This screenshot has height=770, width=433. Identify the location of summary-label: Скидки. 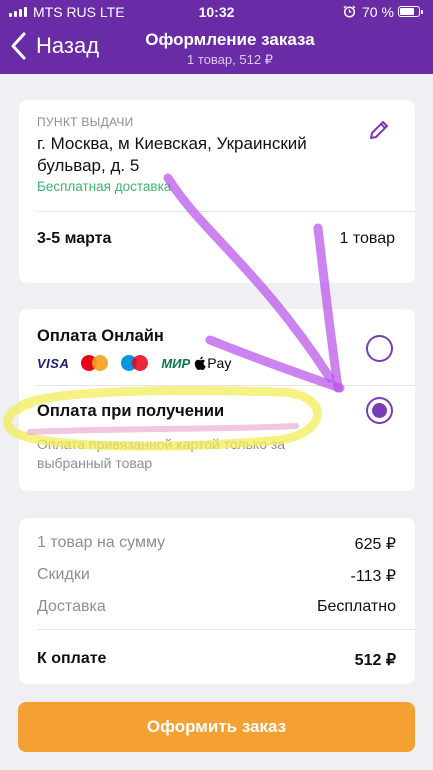
(63, 574).